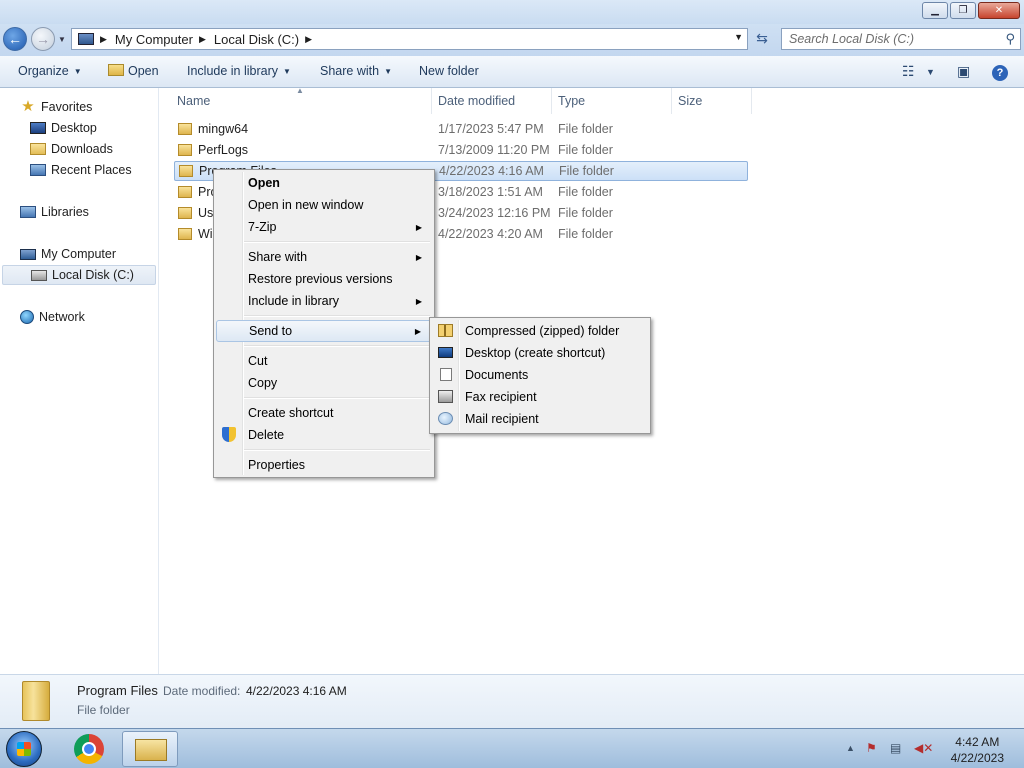 This screenshot has width=1024, height=768. Describe the element at coordinates (871, 748) in the screenshot. I see `action-center-flag-icon: ⚑` at that location.